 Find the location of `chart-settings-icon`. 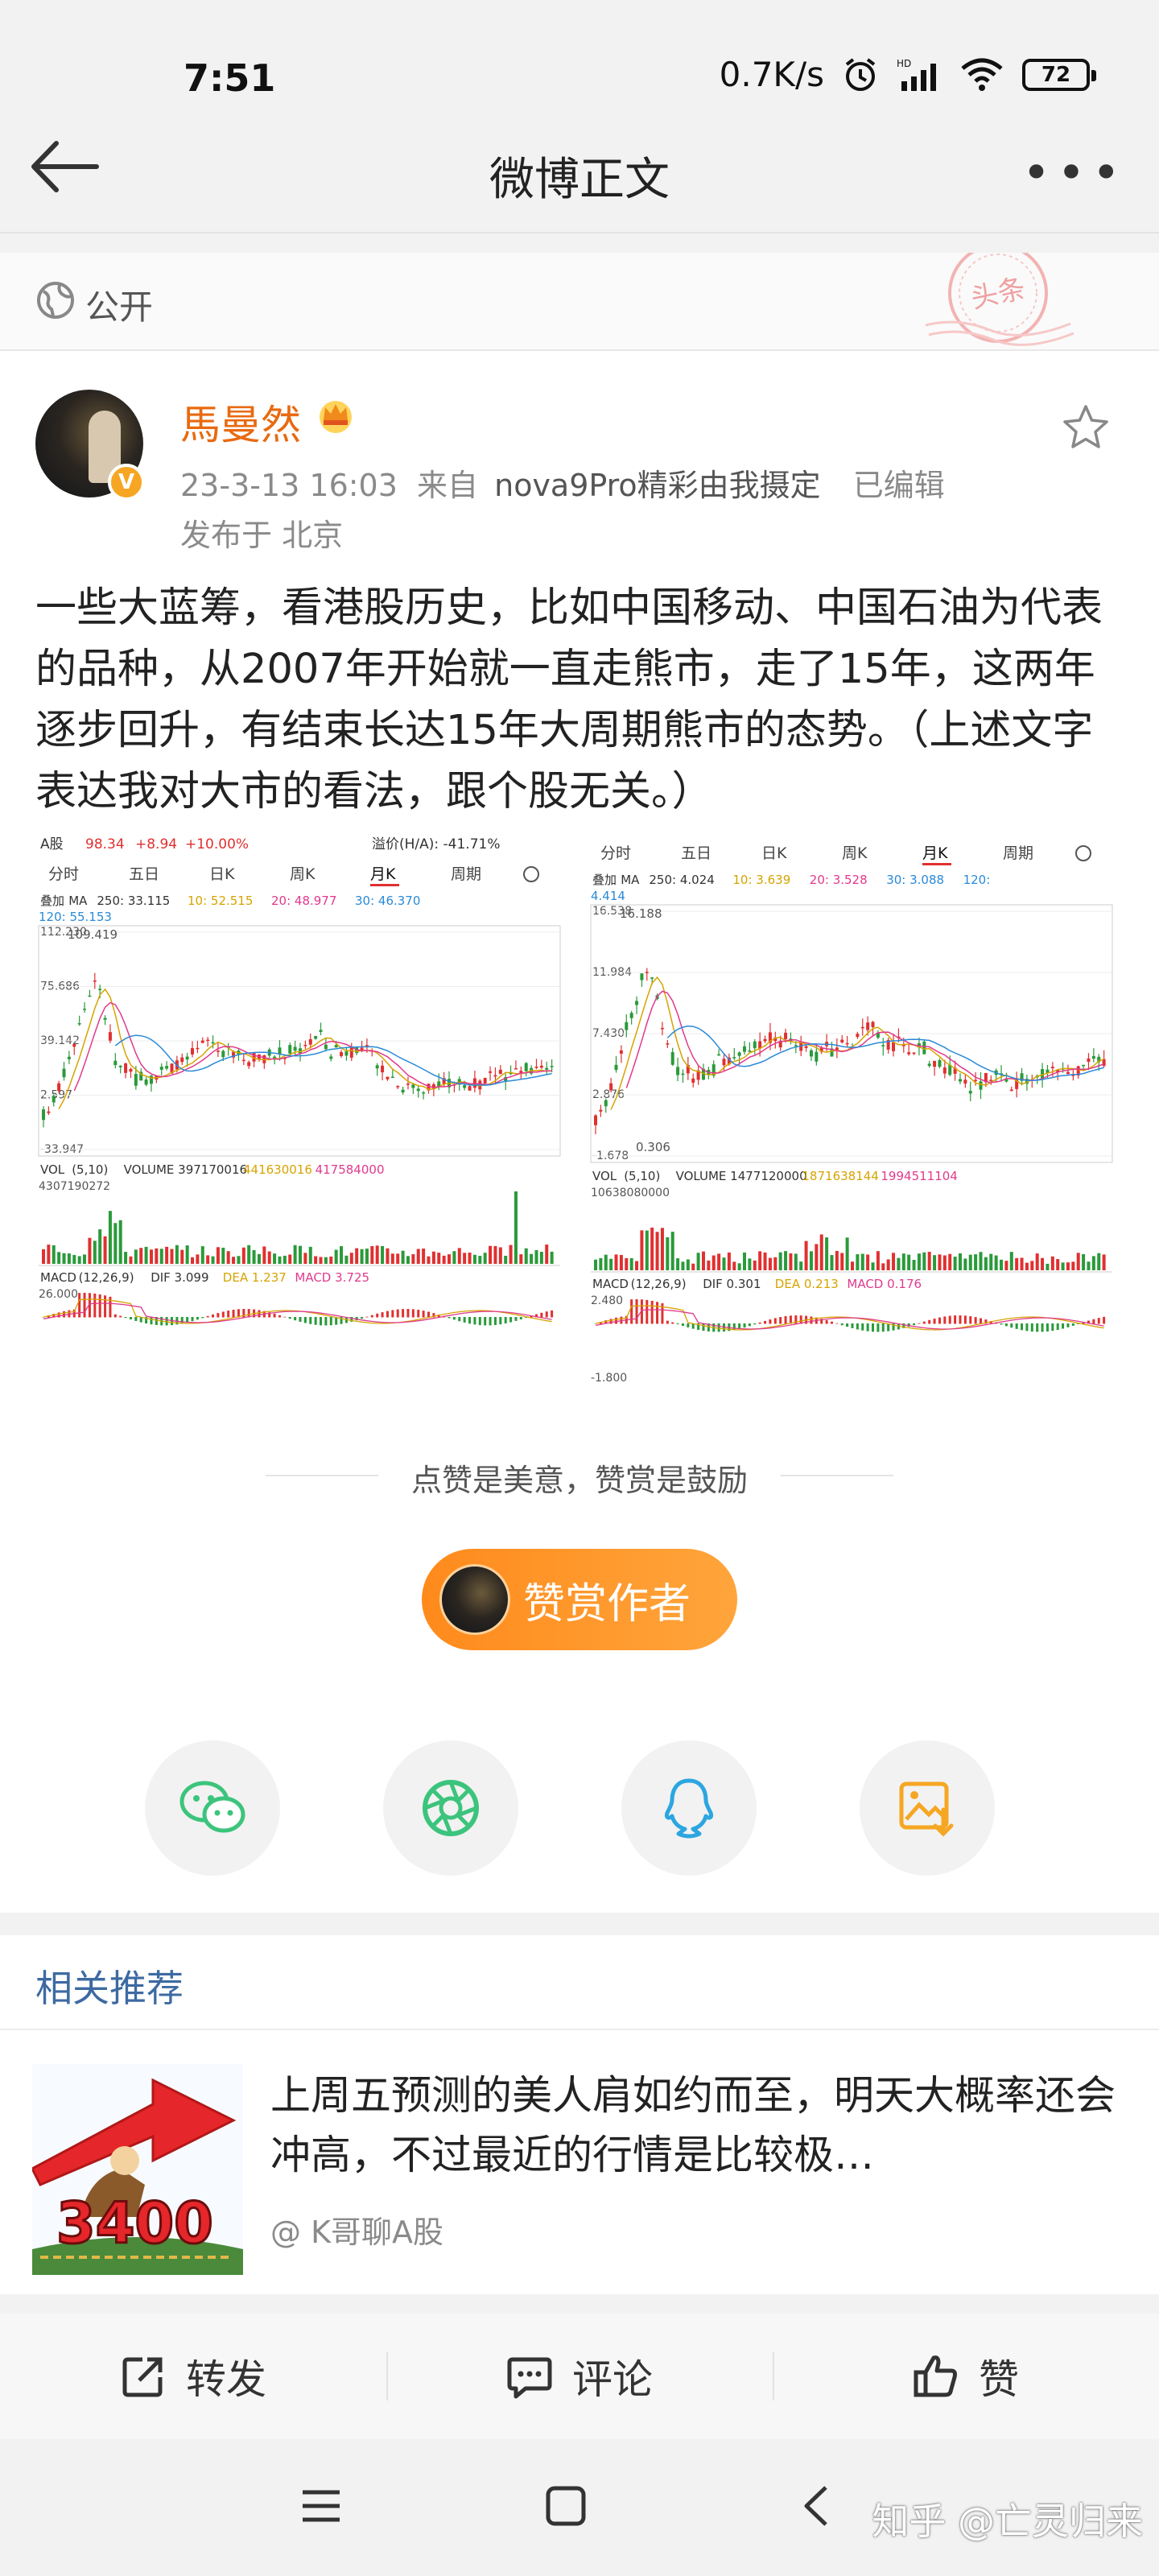

chart-settings-icon is located at coordinates (1083, 853).